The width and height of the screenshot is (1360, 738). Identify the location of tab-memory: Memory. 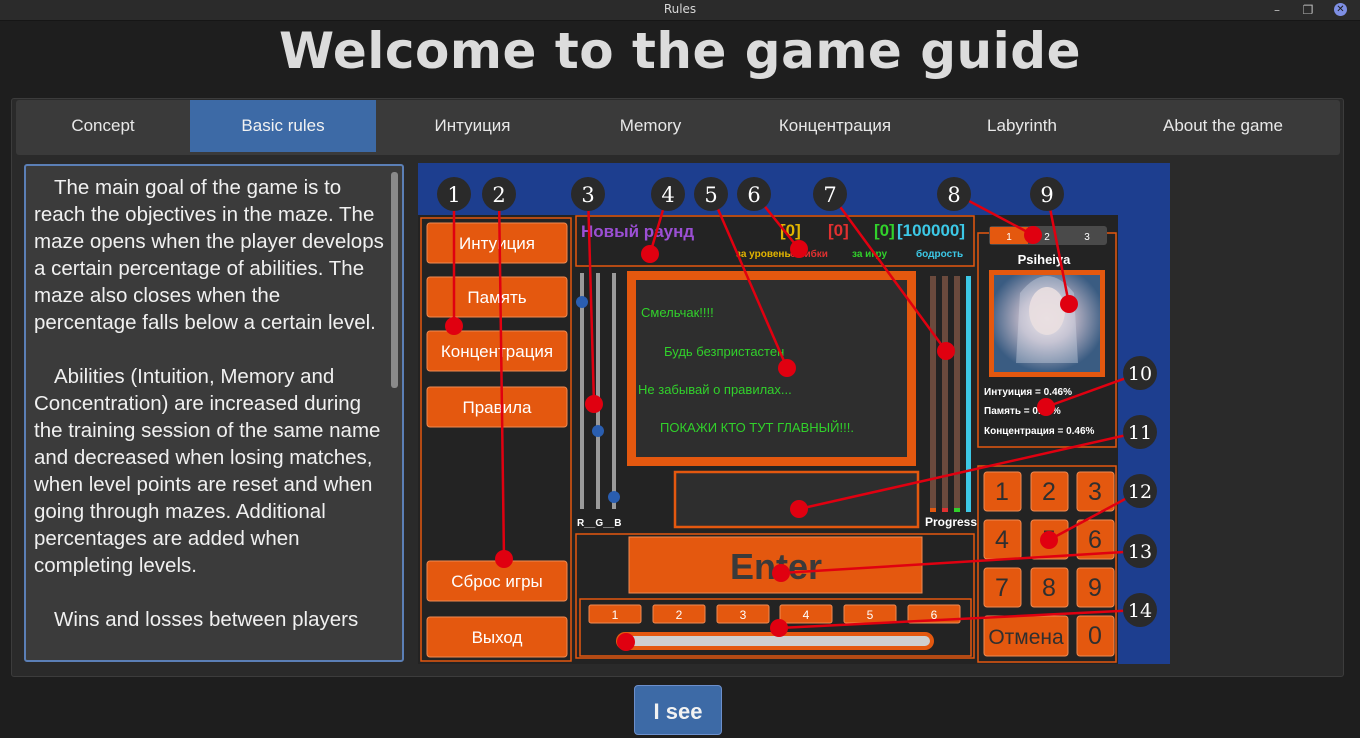
(650, 126).